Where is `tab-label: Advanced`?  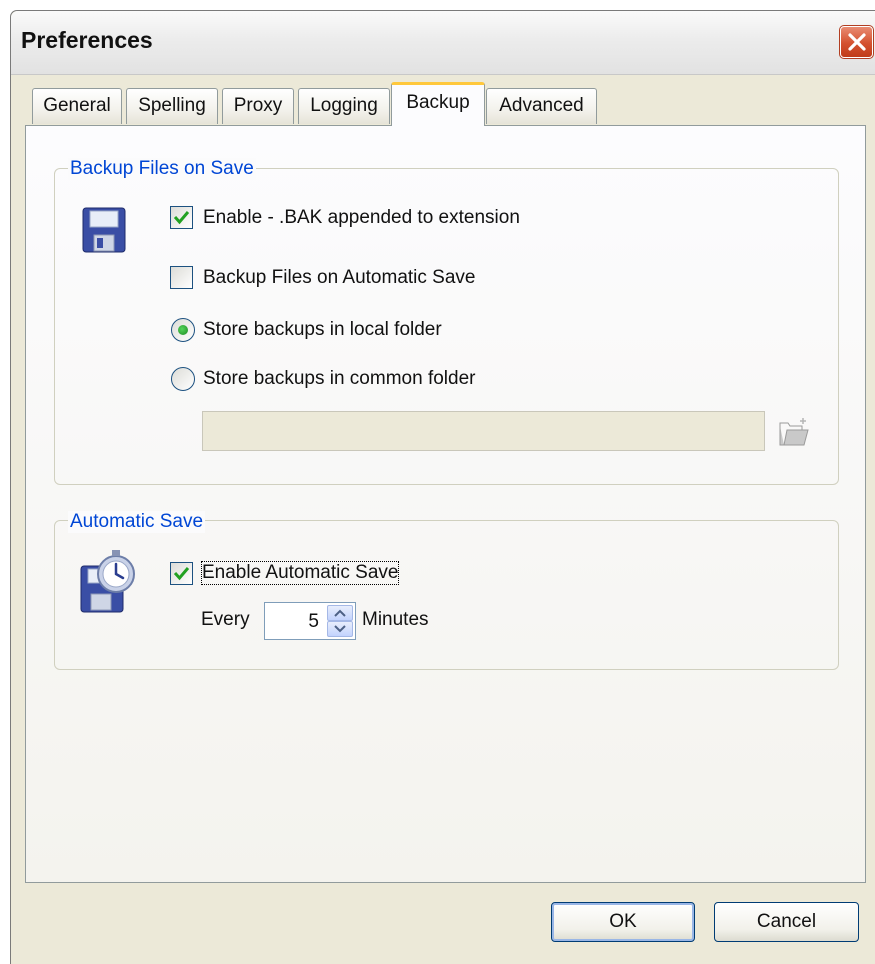 tab-label: Advanced is located at coordinates (541, 105).